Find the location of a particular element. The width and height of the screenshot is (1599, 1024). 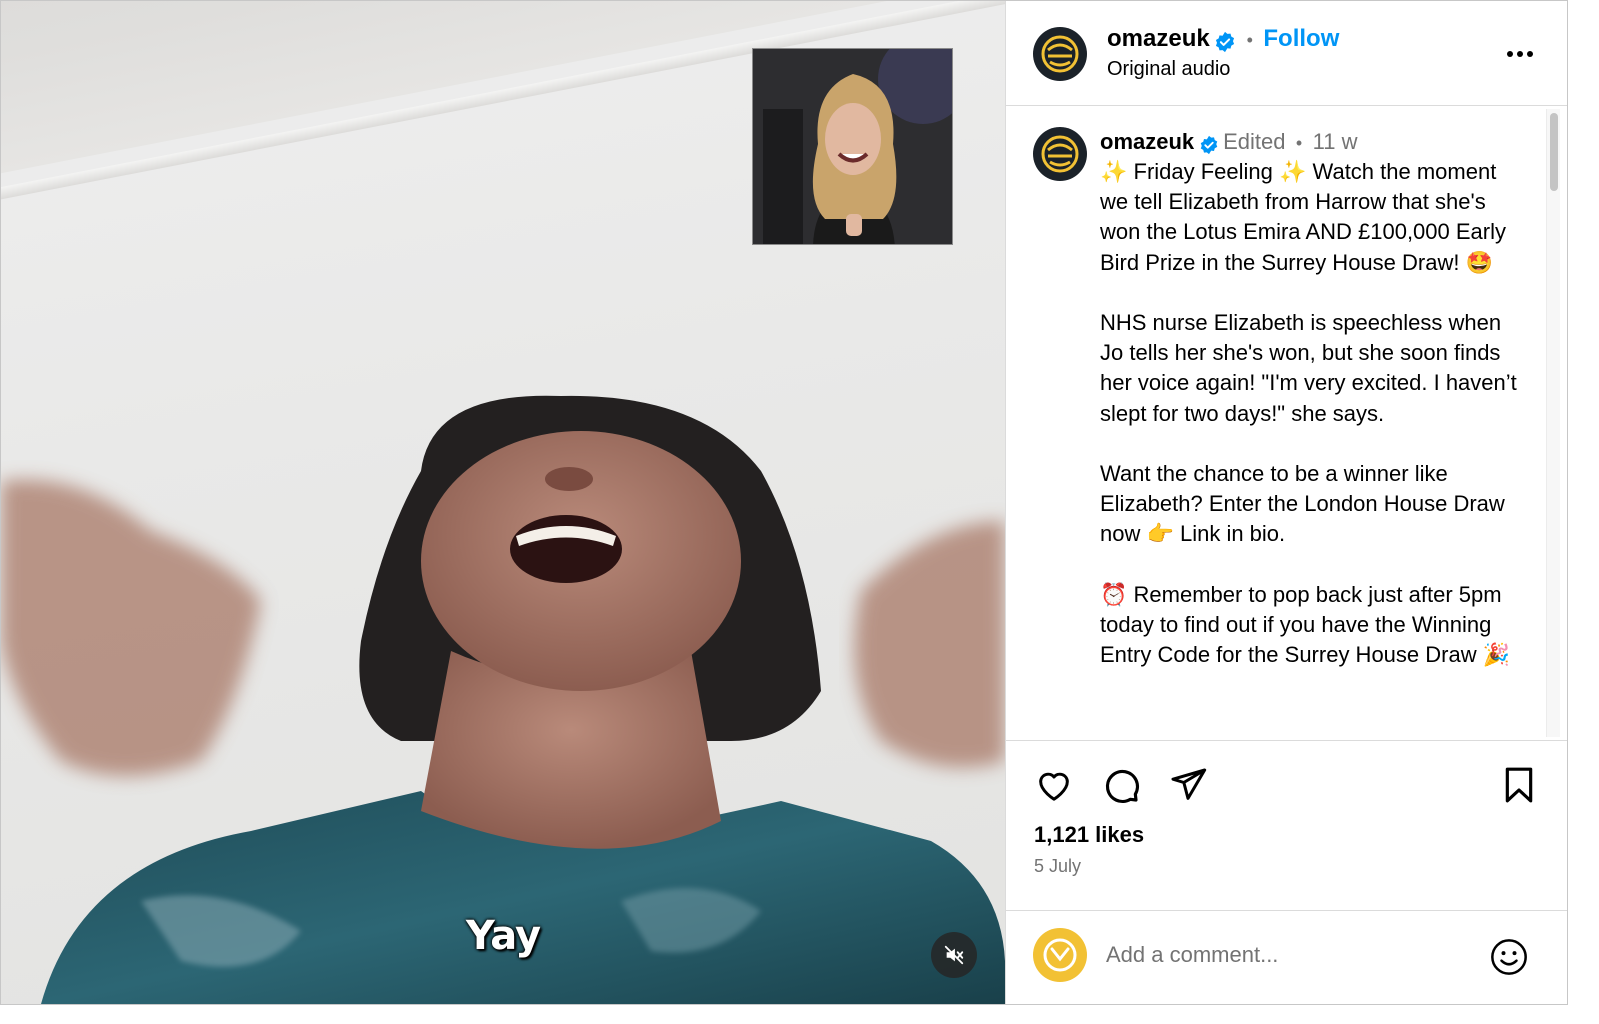

presenter-image is located at coordinates (852, 146).